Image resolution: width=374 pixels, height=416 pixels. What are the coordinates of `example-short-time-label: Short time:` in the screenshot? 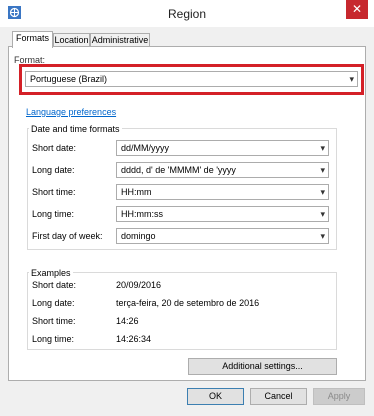 It's located at (54, 321).